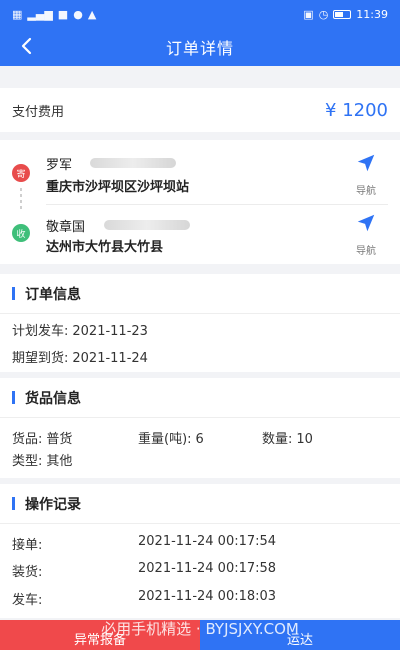 The width and height of the screenshot is (400, 650). Describe the element at coordinates (323, 14) in the screenshot. I see `alarm-icon: ◷` at that location.